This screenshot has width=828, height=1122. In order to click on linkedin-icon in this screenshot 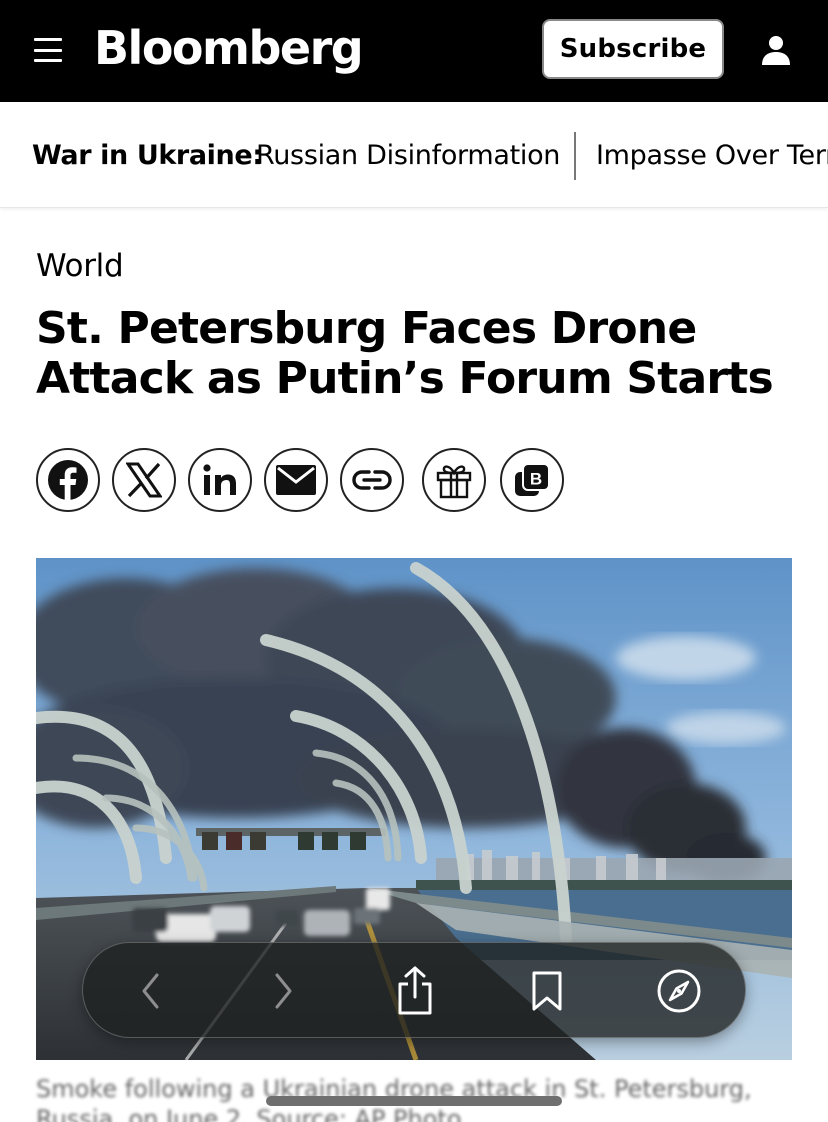, I will do `click(219, 479)`.